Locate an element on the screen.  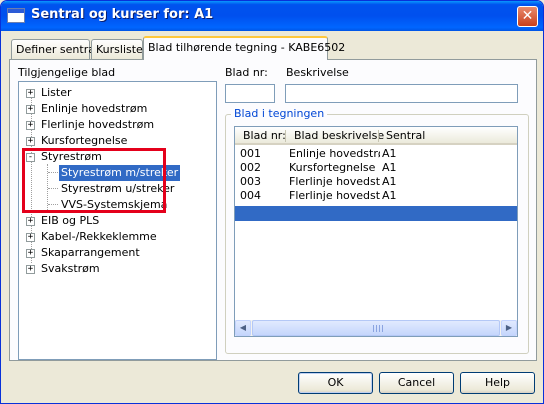
highlight-box is located at coordinates (94, 180).